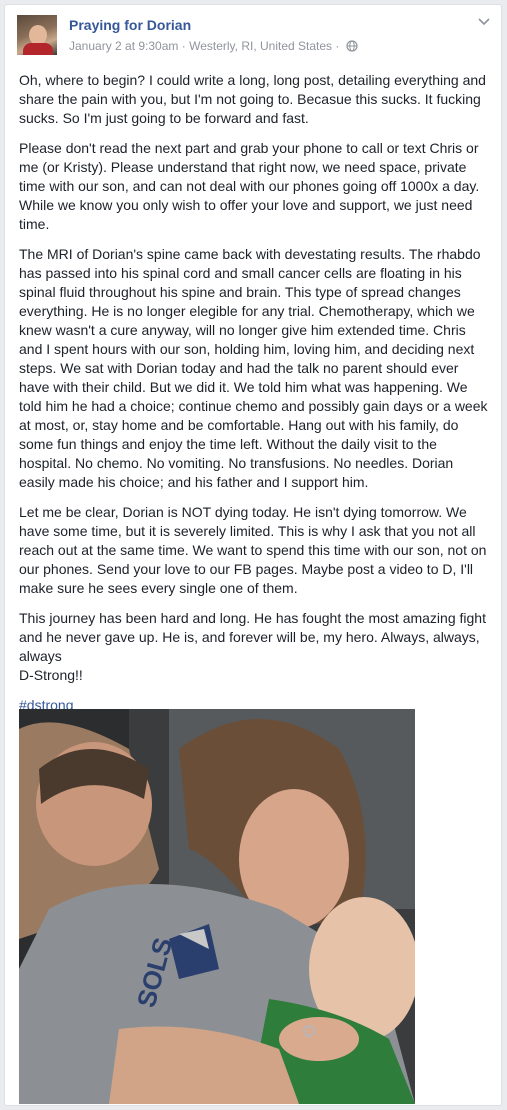 This screenshot has width=507, height=1110. Describe the element at coordinates (51, 675) in the screenshot. I see `post-signoff: D-Strong!!` at that location.